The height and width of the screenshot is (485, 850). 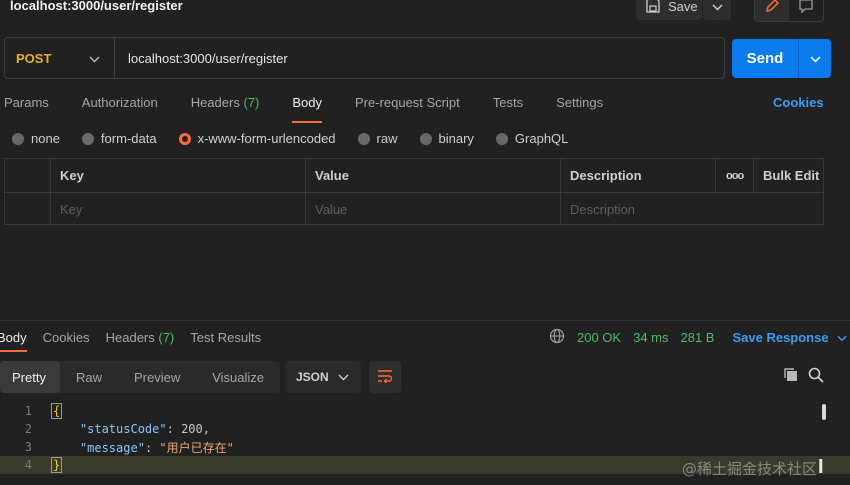 What do you see at coordinates (225, 106) in the screenshot?
I see `tab-headers: Headers (7)` at bounding box center [225, 106].